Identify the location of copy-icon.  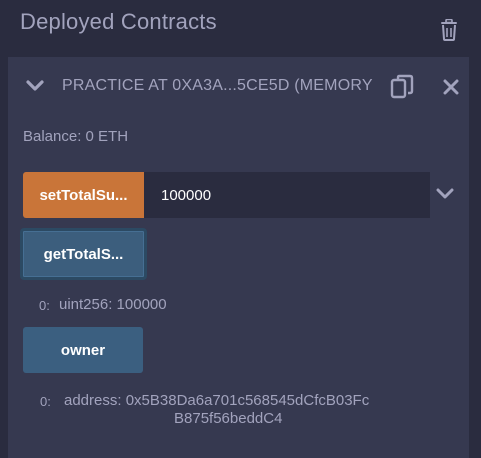
(402, 87).